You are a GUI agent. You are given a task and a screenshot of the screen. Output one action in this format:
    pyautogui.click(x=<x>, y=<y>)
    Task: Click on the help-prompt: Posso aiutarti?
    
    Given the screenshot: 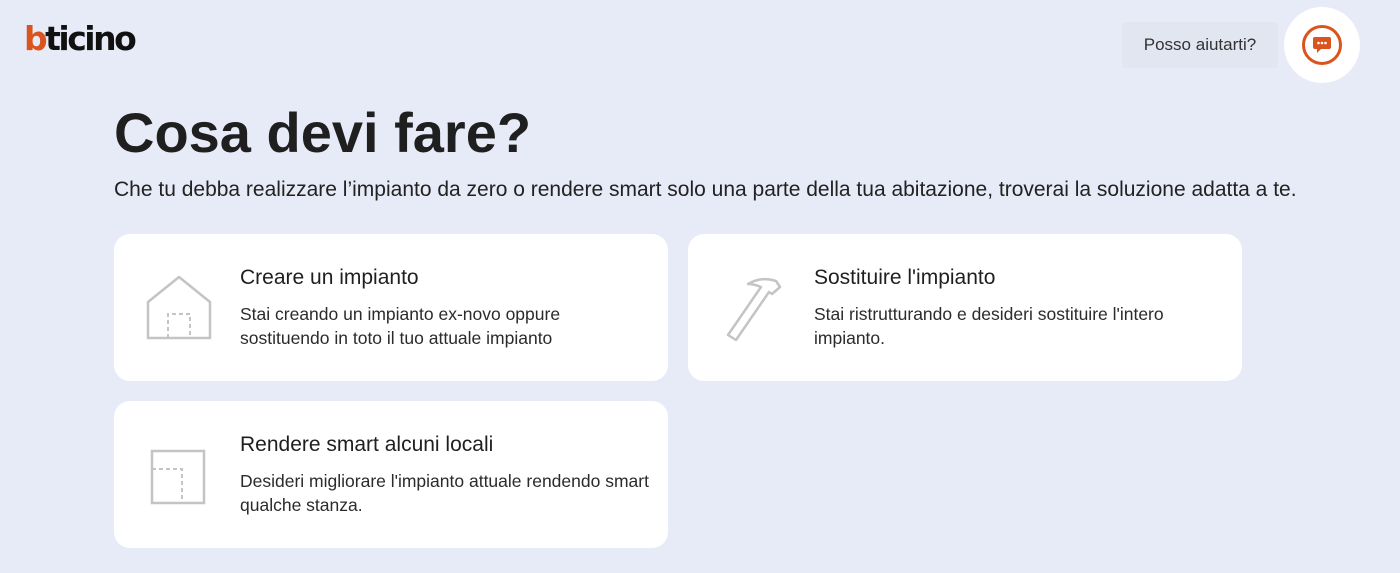 What is the action you would take?
    pyautogui.click(x=1200, y=45)
    